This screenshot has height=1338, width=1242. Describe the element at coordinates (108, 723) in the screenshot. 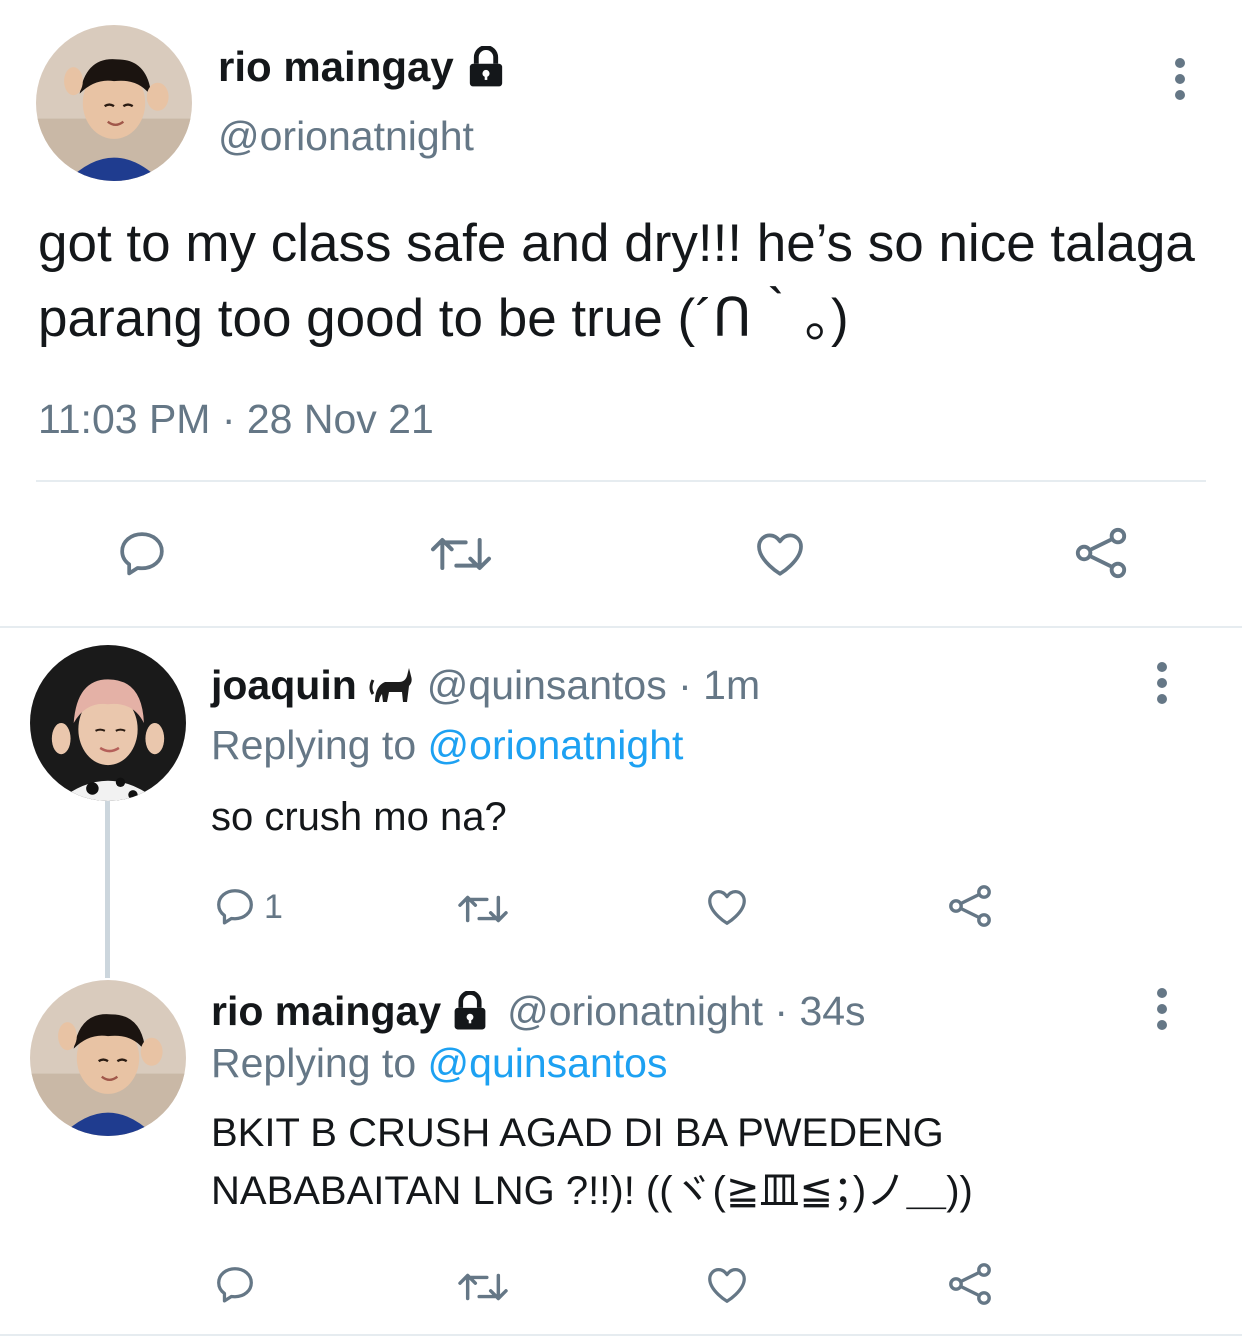

I see `avatar-joaquin` at that location.